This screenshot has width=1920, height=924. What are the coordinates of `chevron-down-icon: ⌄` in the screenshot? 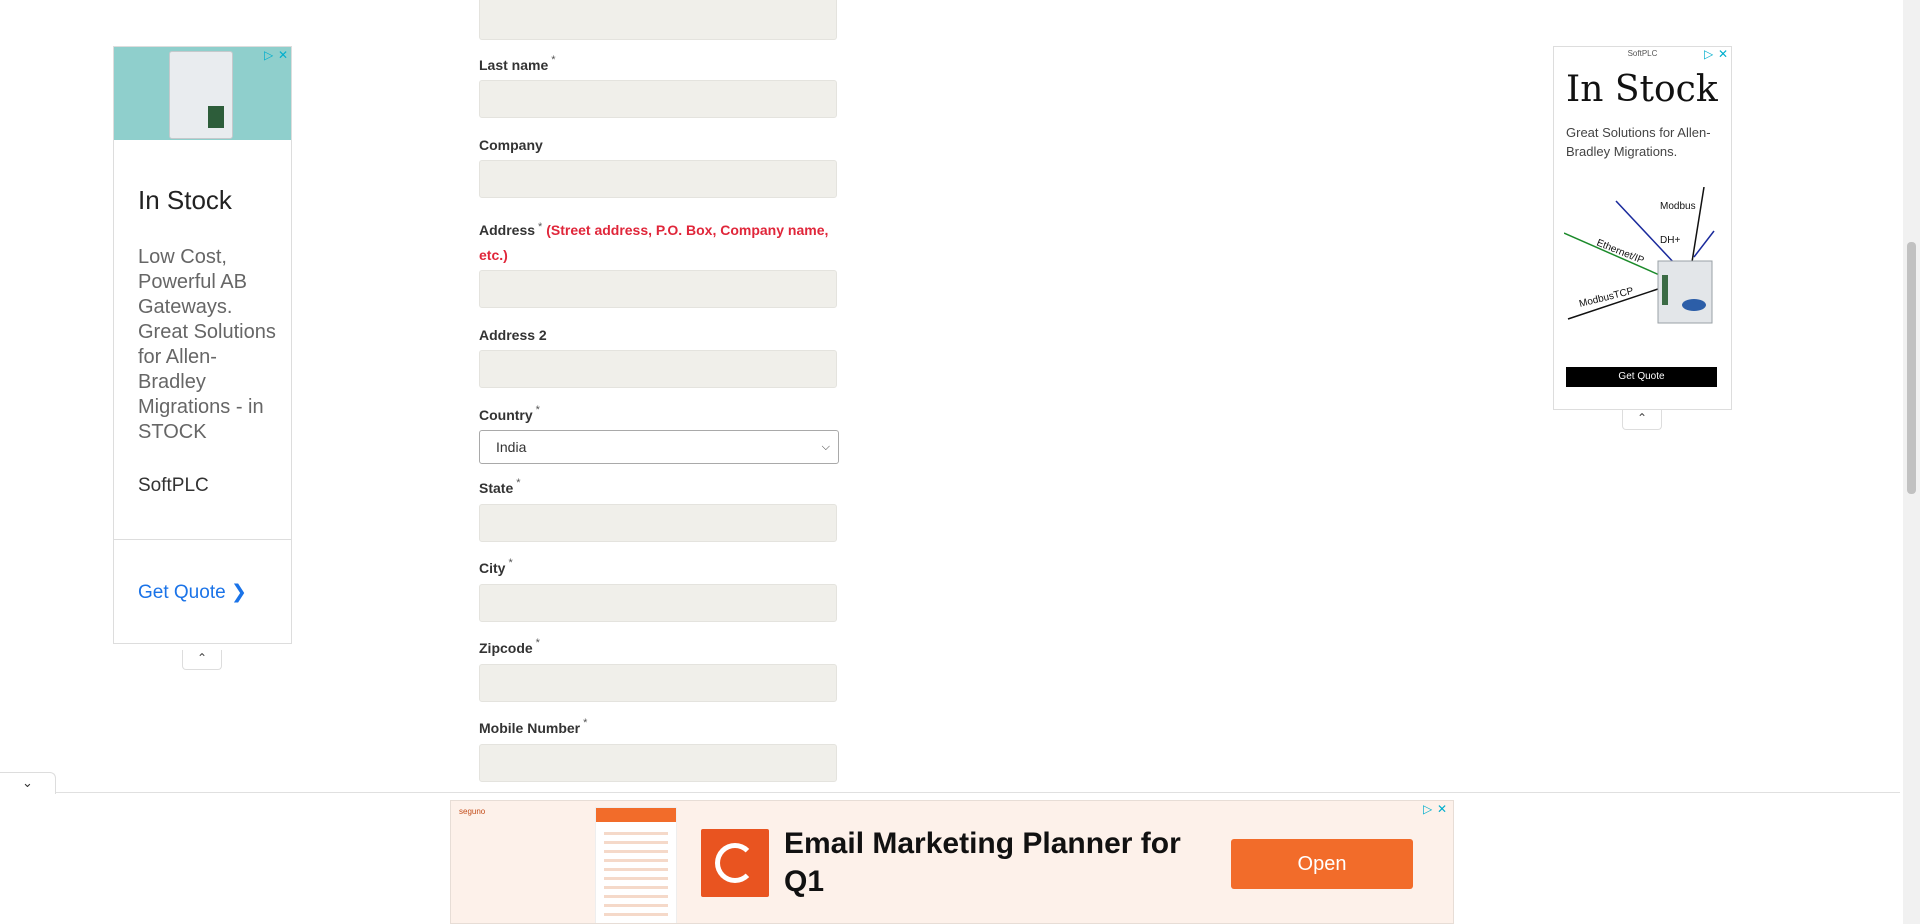 It's located at (27, 782).